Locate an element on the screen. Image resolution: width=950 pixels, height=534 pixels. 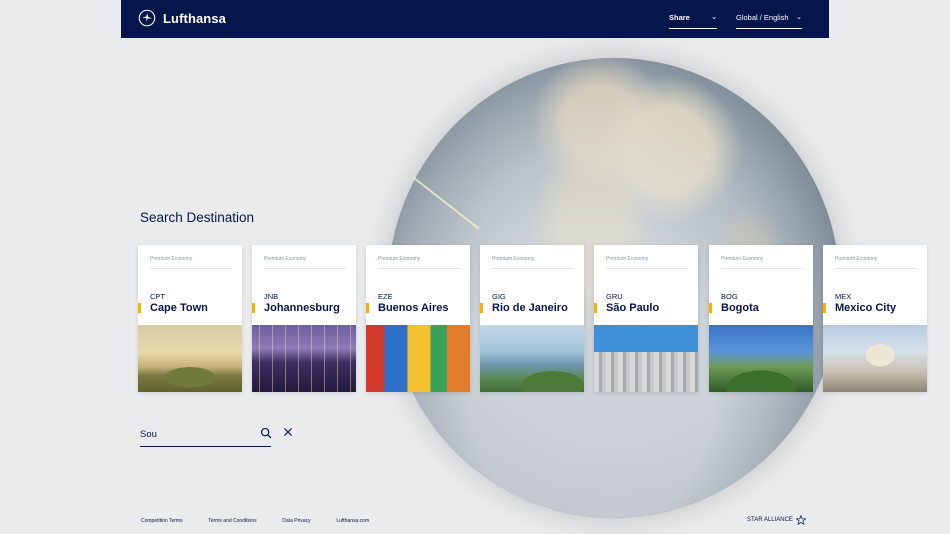
share-label: Share is located at coordinates (679, 17).